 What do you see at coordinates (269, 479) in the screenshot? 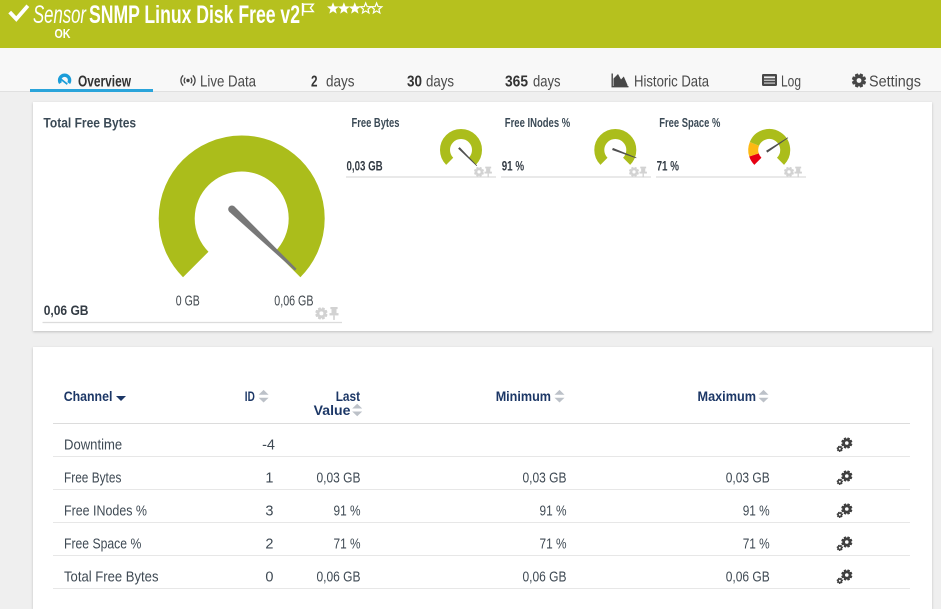
I see `svg-text: 1` at bounding box center [269, 479].